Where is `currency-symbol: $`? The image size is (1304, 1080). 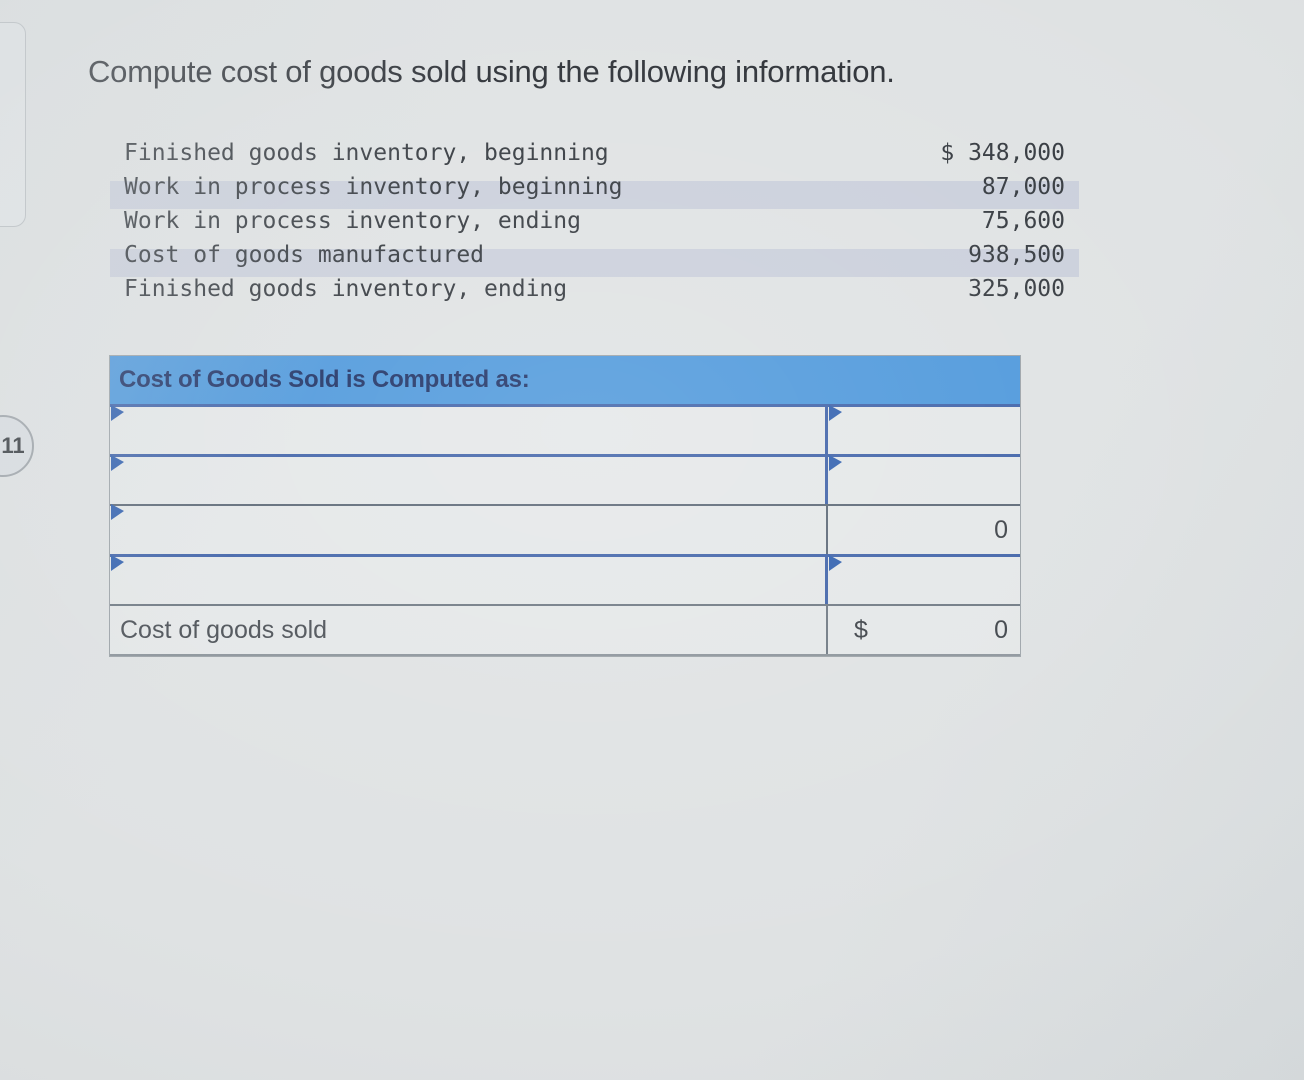 currency-symbol: $ is located at coordinates (861, 629).